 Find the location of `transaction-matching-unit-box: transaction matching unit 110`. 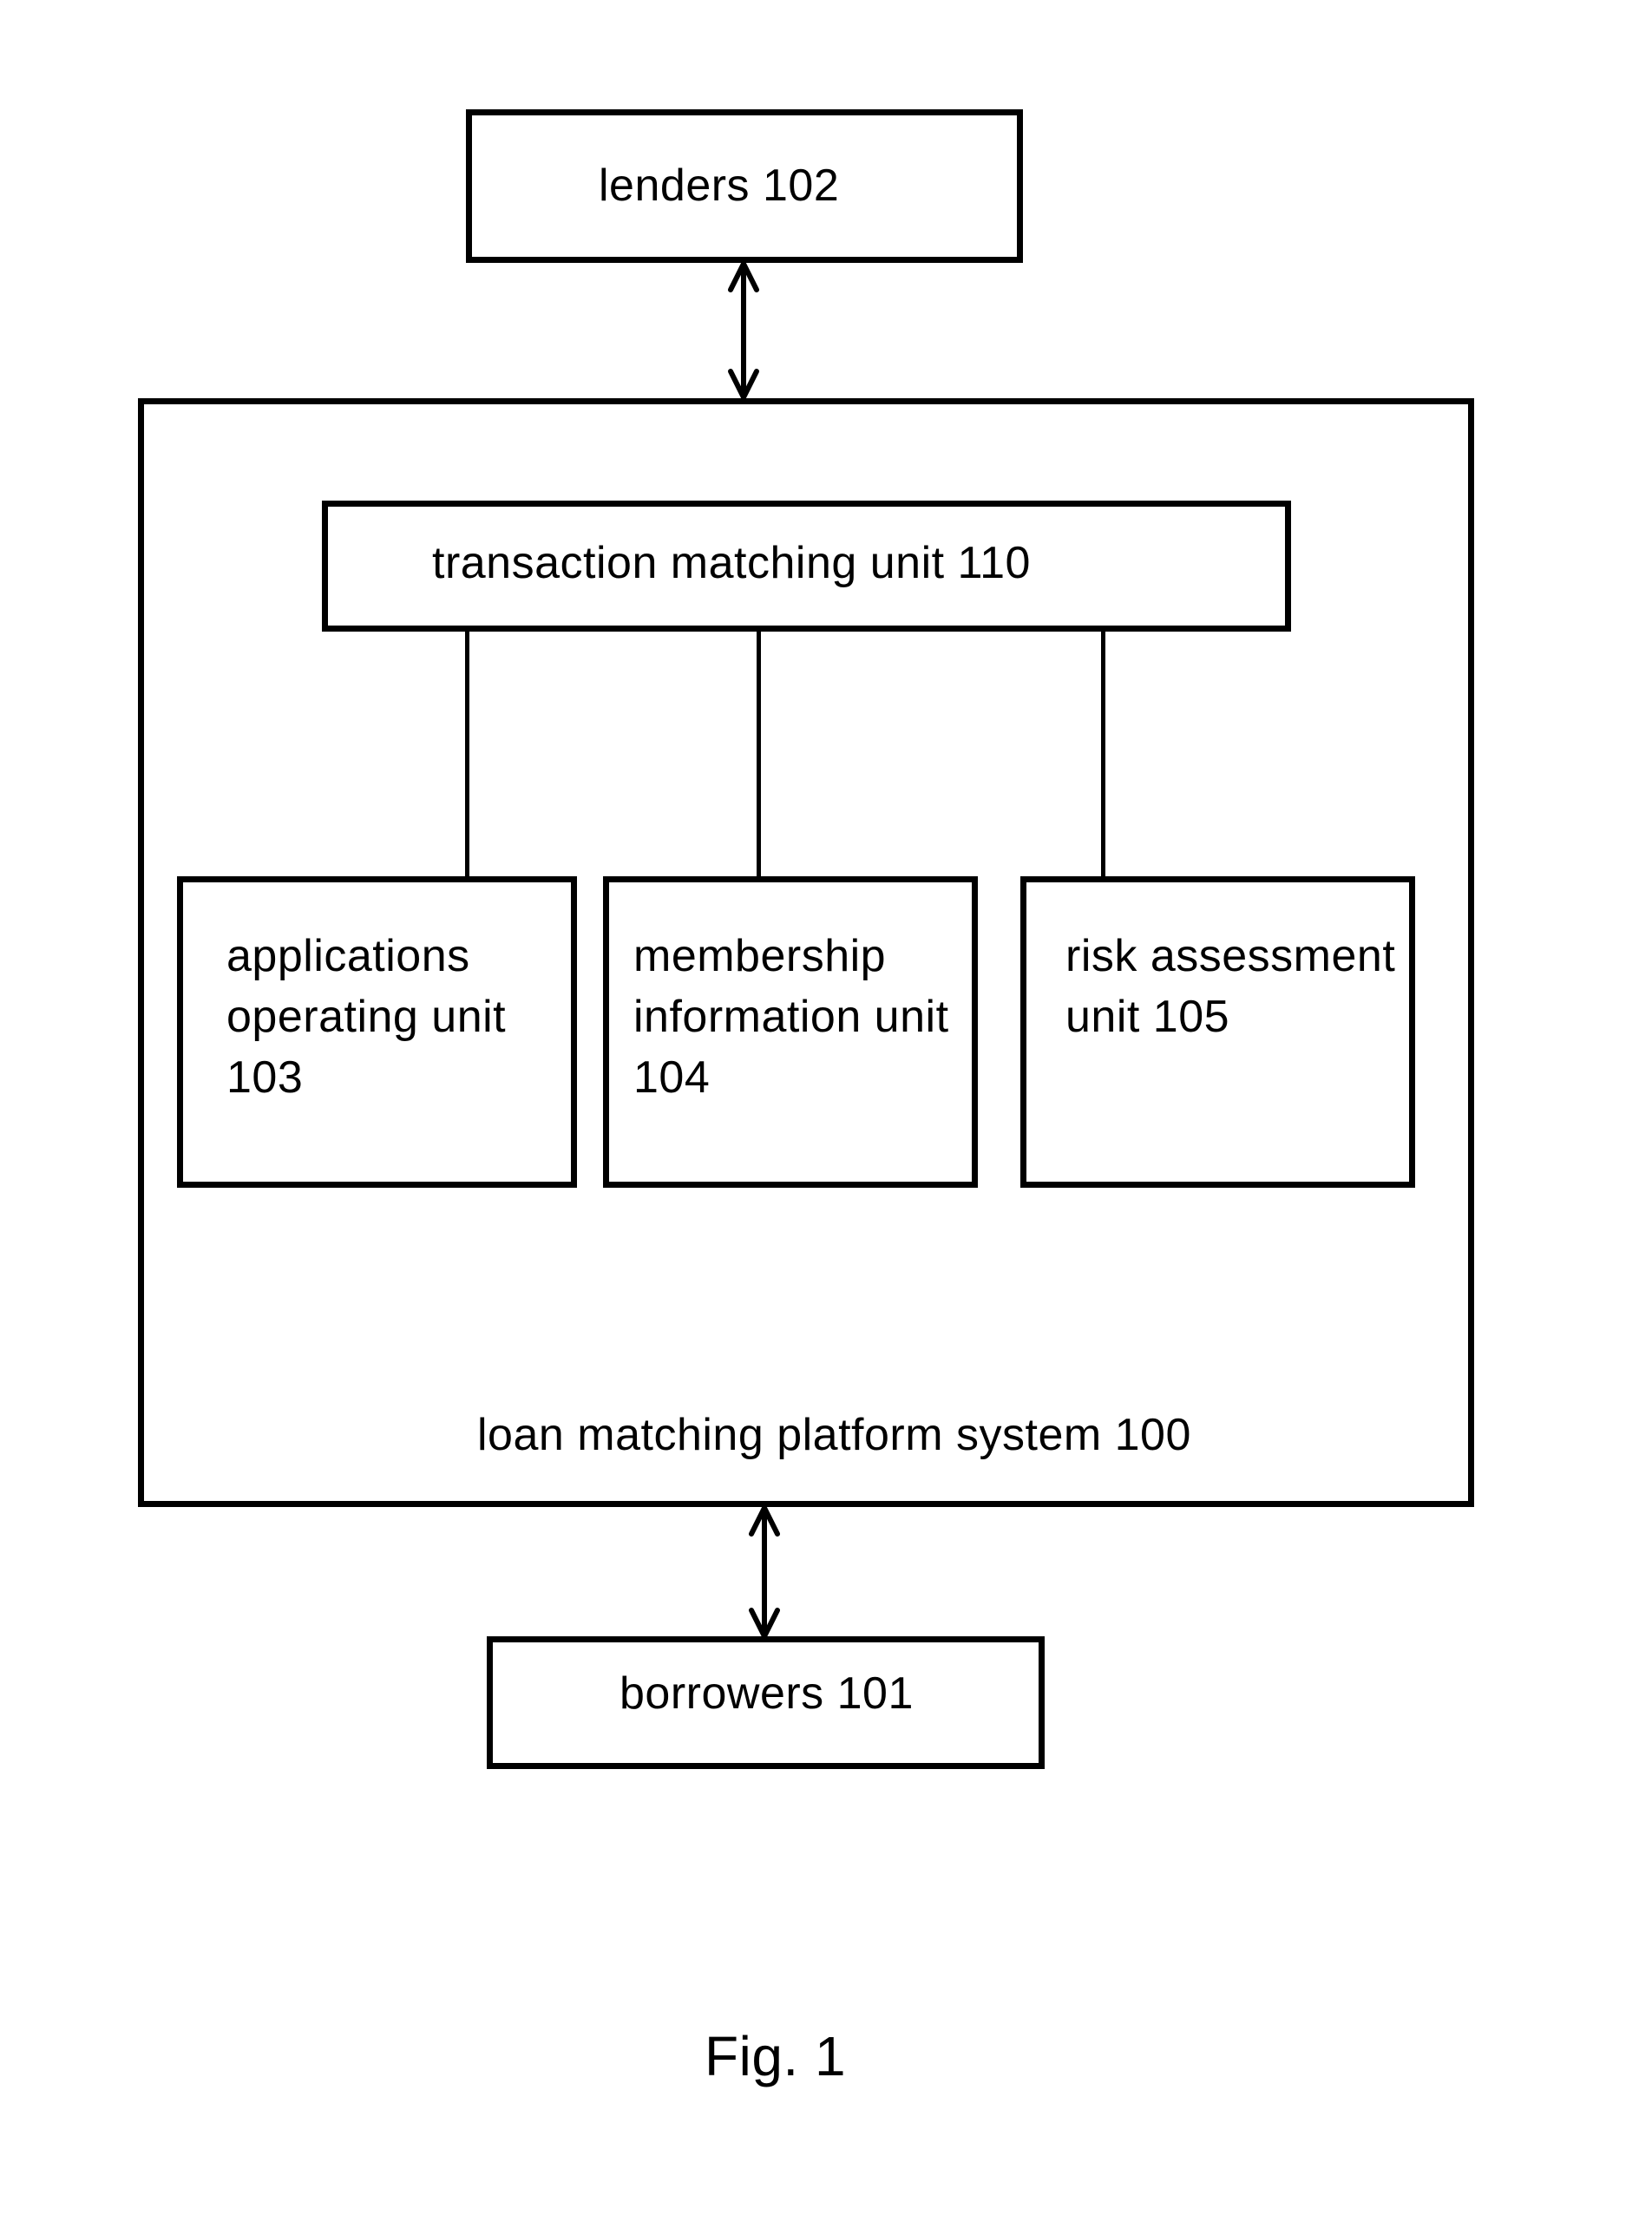

transaction-matching-unit-box: transaction matching unit 110 is located at coordinates (807, 566).